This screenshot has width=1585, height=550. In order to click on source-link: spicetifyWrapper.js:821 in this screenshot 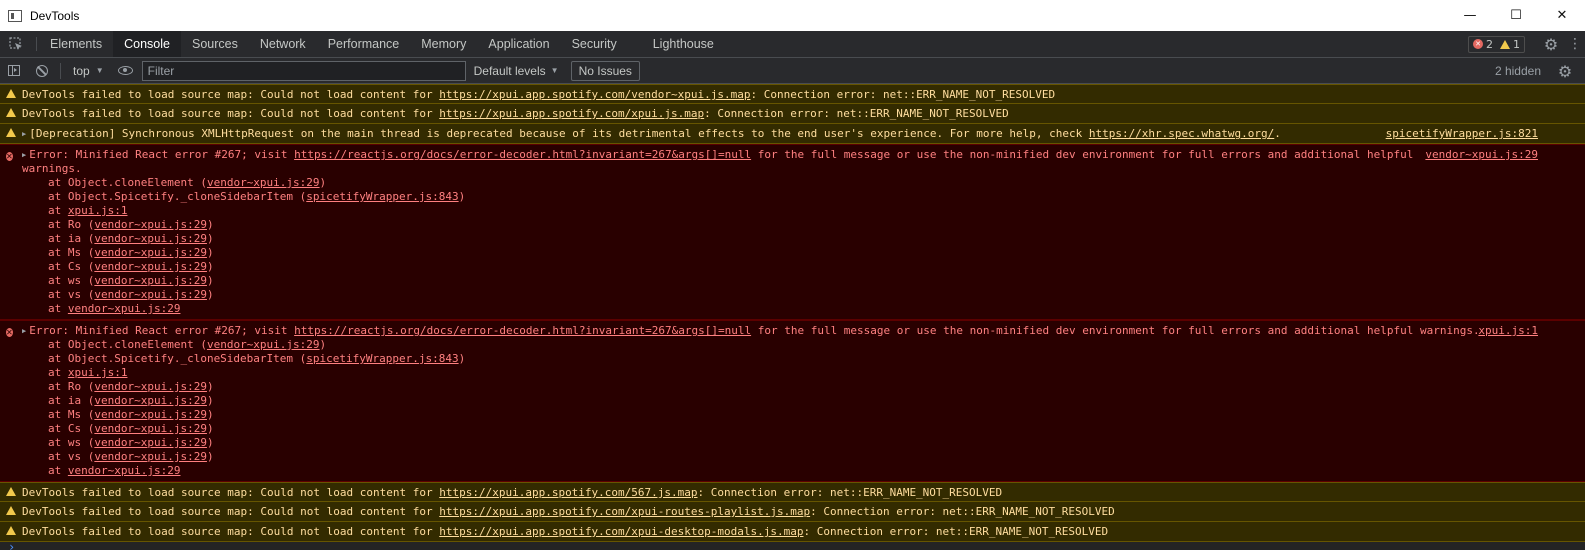, I will do `click(1462, 134)`.